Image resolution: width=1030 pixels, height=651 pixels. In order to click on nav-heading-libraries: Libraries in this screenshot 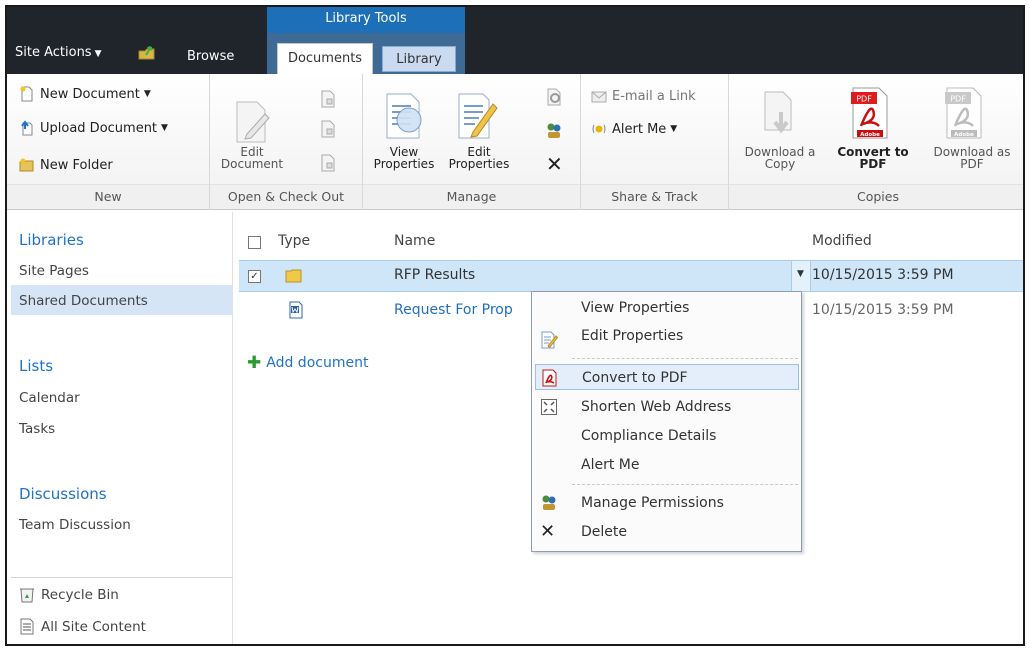, I will do `click(51, 240)`.